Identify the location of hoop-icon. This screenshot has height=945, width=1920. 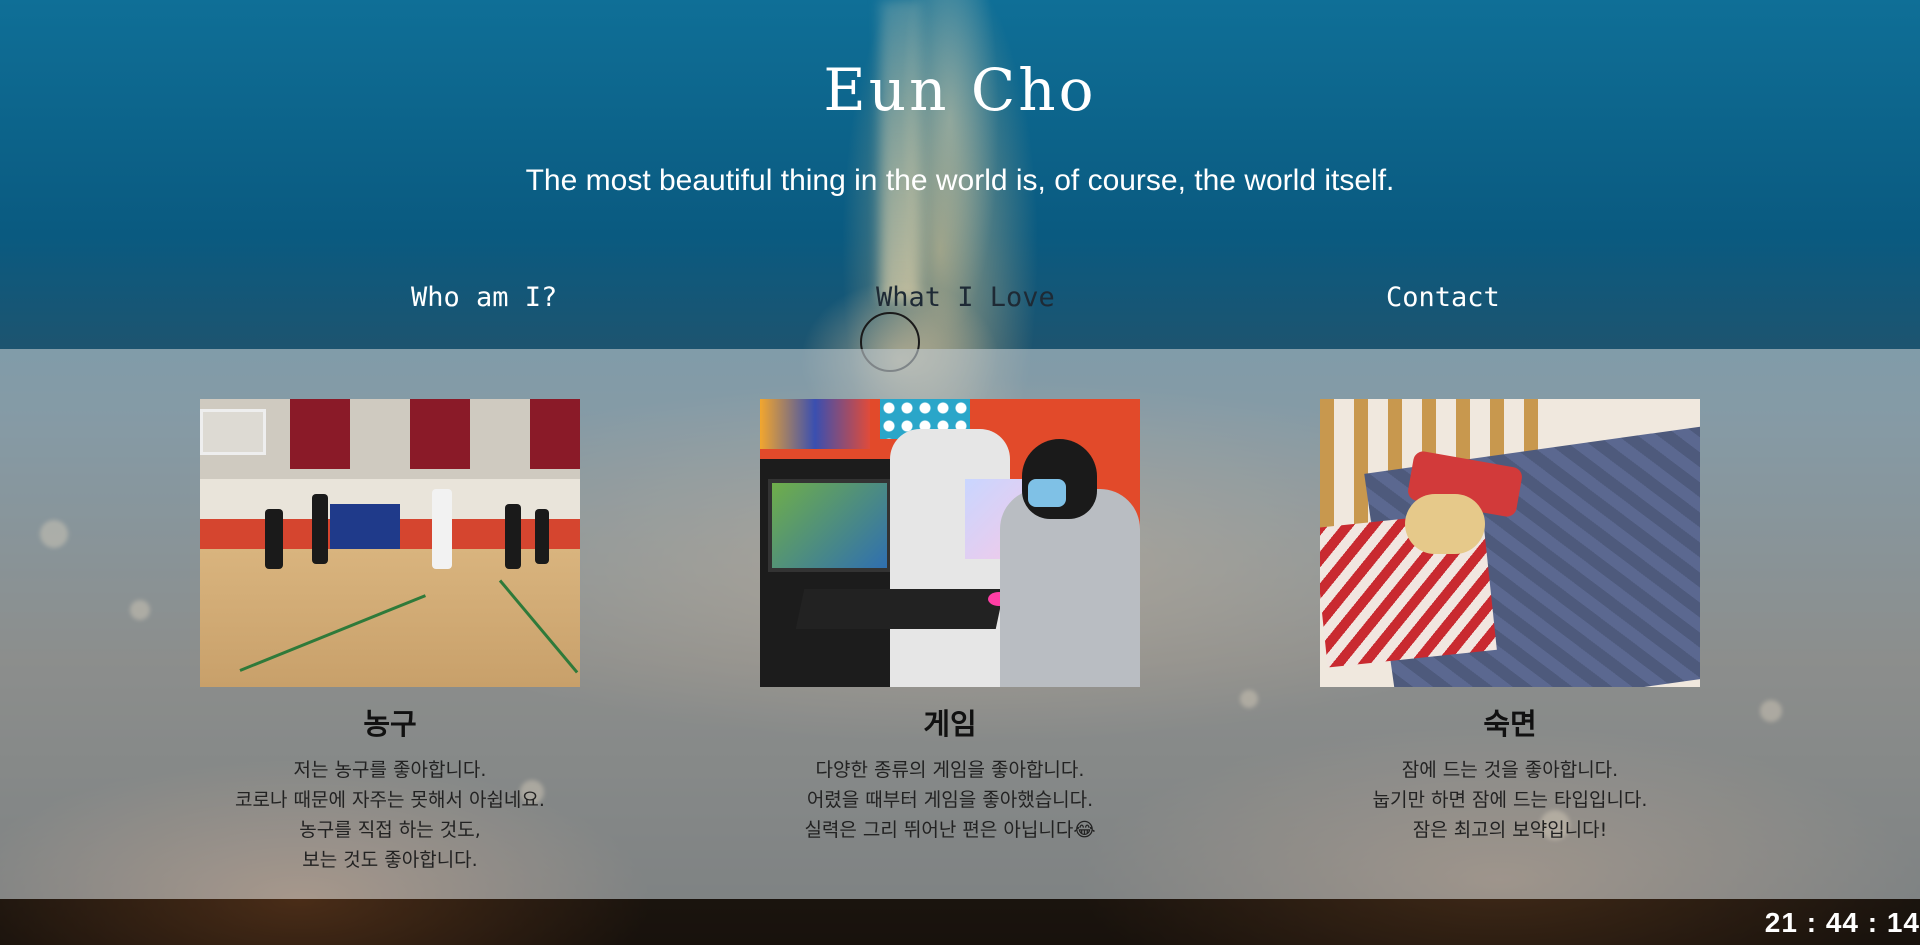
(233, 432).